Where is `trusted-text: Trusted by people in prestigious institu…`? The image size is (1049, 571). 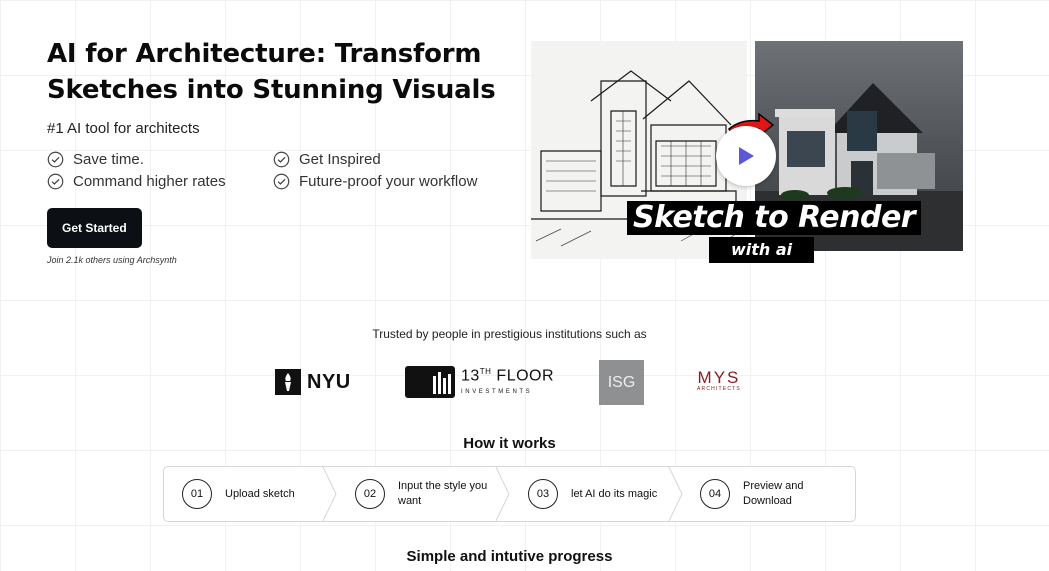 trusted-text: Trusted by people in prestigious institu… is located at coordinates (509, 334).